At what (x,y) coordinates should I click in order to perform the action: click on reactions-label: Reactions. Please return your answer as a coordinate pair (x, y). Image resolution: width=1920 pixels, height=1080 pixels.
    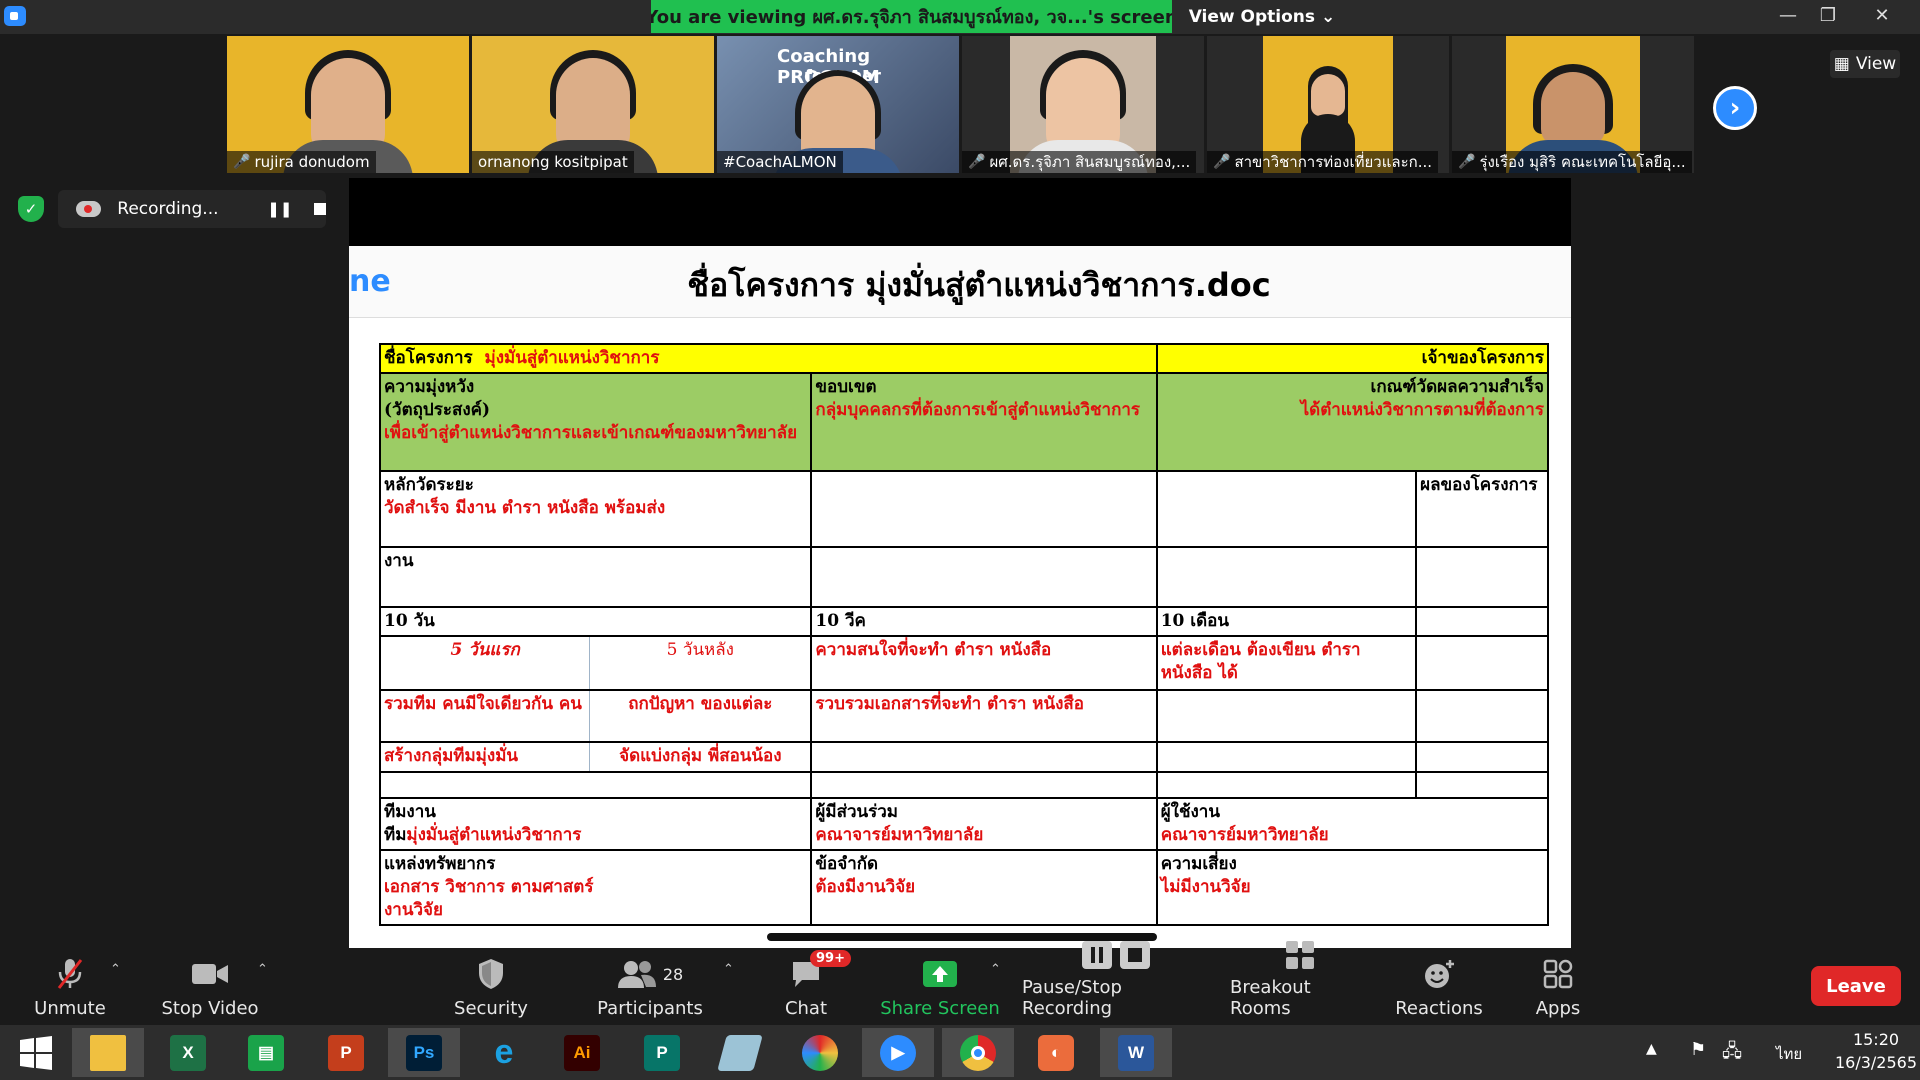
    Looking at the image, I should click on (1439, 1008).